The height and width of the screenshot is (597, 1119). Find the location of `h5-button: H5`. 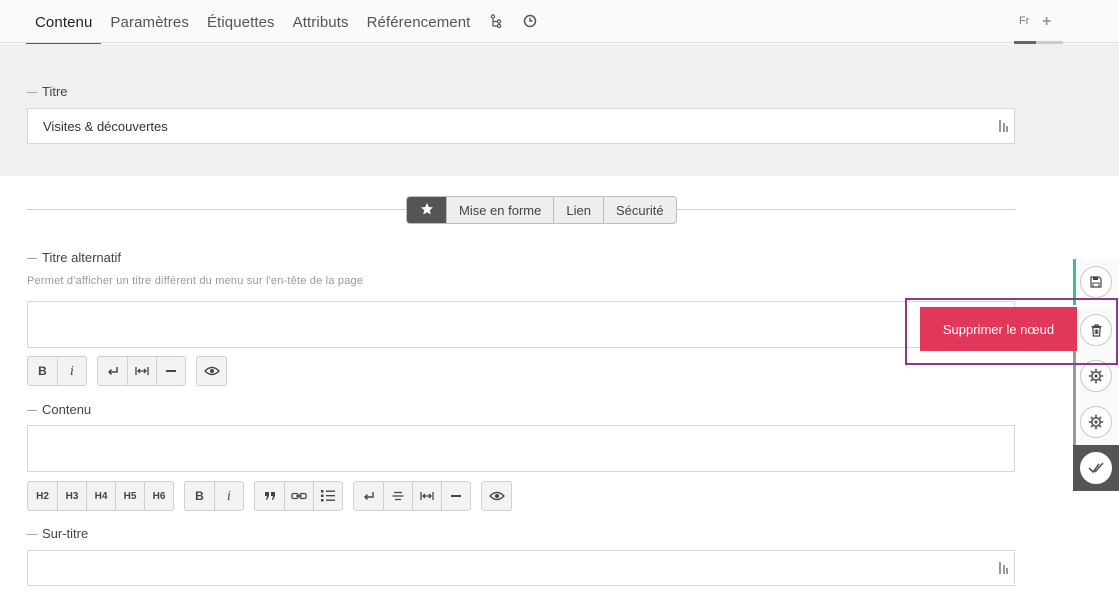

h5-button: H5 is located at coordinates (129, 496).